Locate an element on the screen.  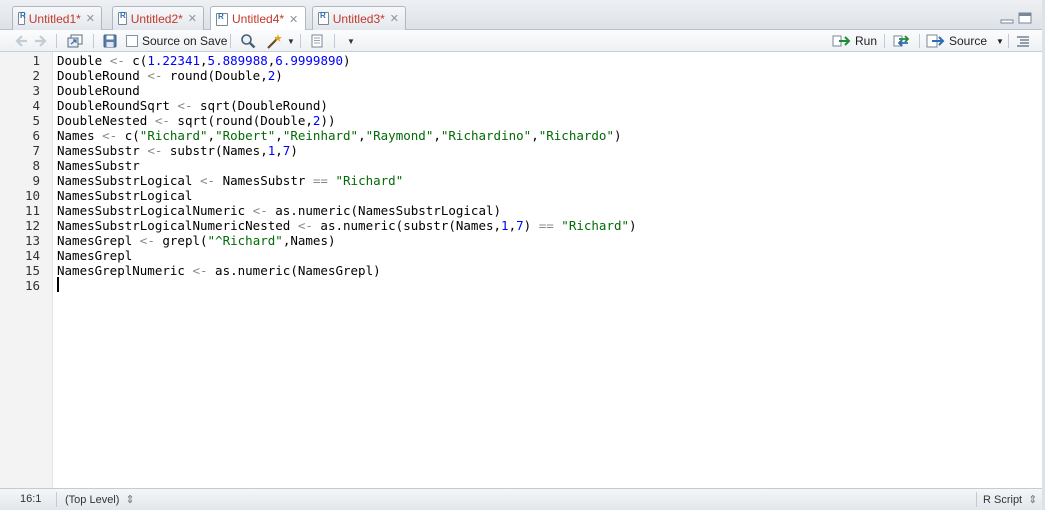
tab-untitled4: Untitled4* ✕ is located at coordinates (258, 18).